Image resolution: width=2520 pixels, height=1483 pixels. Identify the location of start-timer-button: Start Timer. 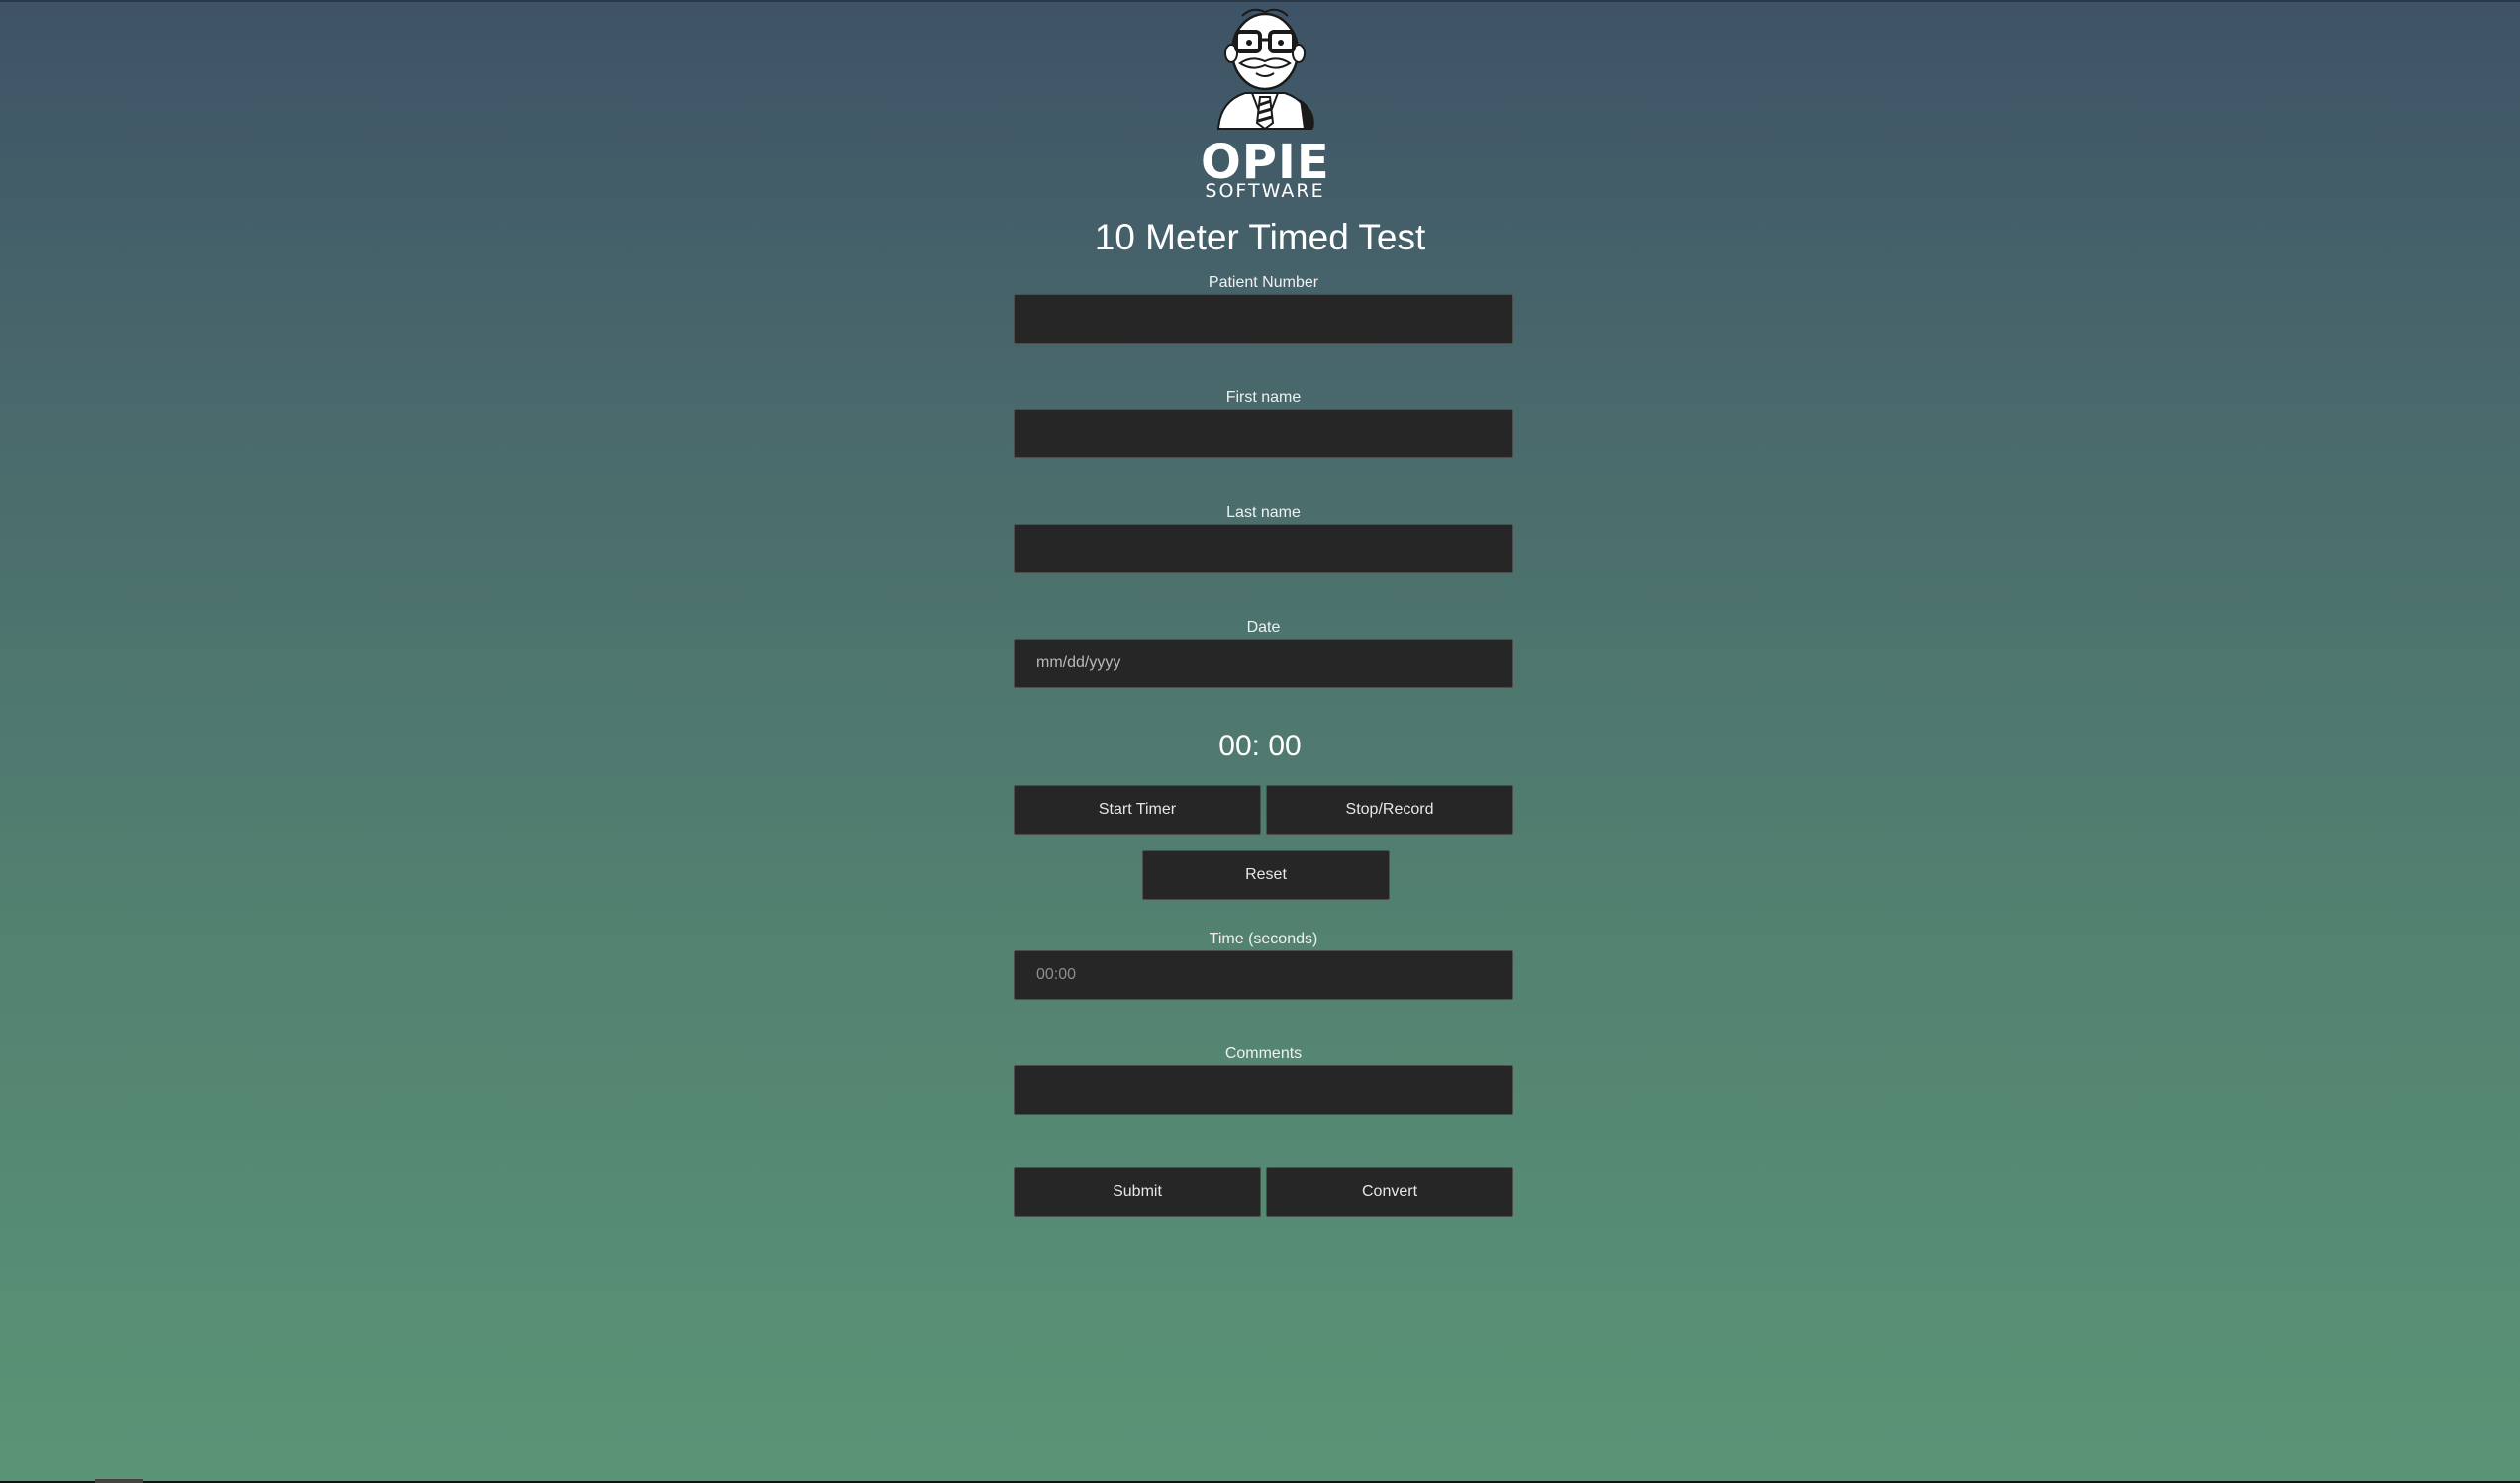
(1137, 810).